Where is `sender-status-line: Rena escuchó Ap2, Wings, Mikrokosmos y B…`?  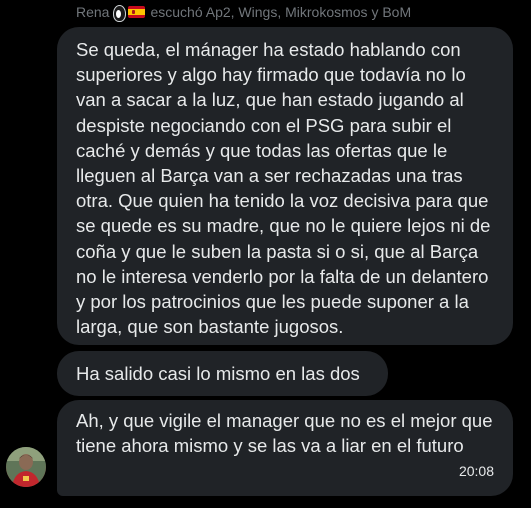 sender-status-line: Rena escuchó Ap2, Wings, Mikrokosmos y B… is located at coordinates (244, 13).